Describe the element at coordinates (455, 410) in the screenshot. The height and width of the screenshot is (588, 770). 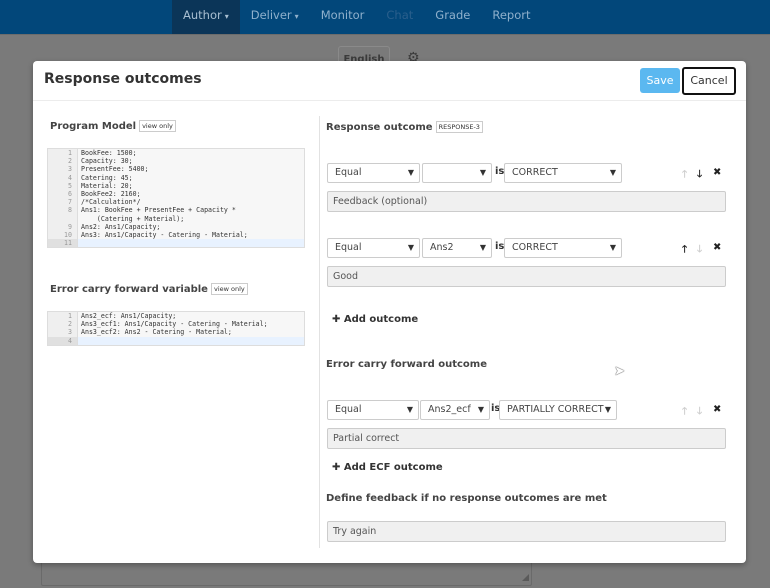
I see `variable-select: Ans2_ecf ▼` at that location.